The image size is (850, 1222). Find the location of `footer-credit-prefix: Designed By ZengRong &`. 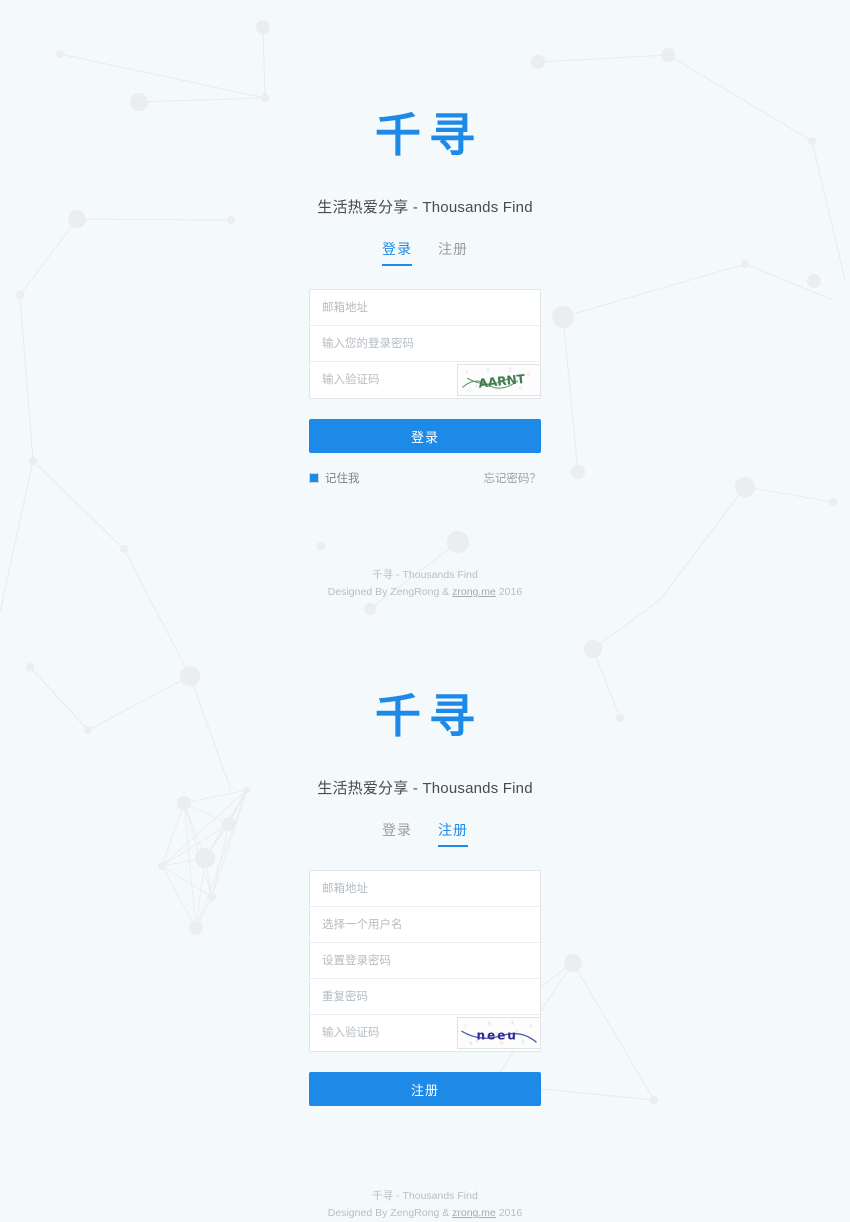

footer-credit-prefix: Designed By ZengRong & is located at coordinates (390, 592).